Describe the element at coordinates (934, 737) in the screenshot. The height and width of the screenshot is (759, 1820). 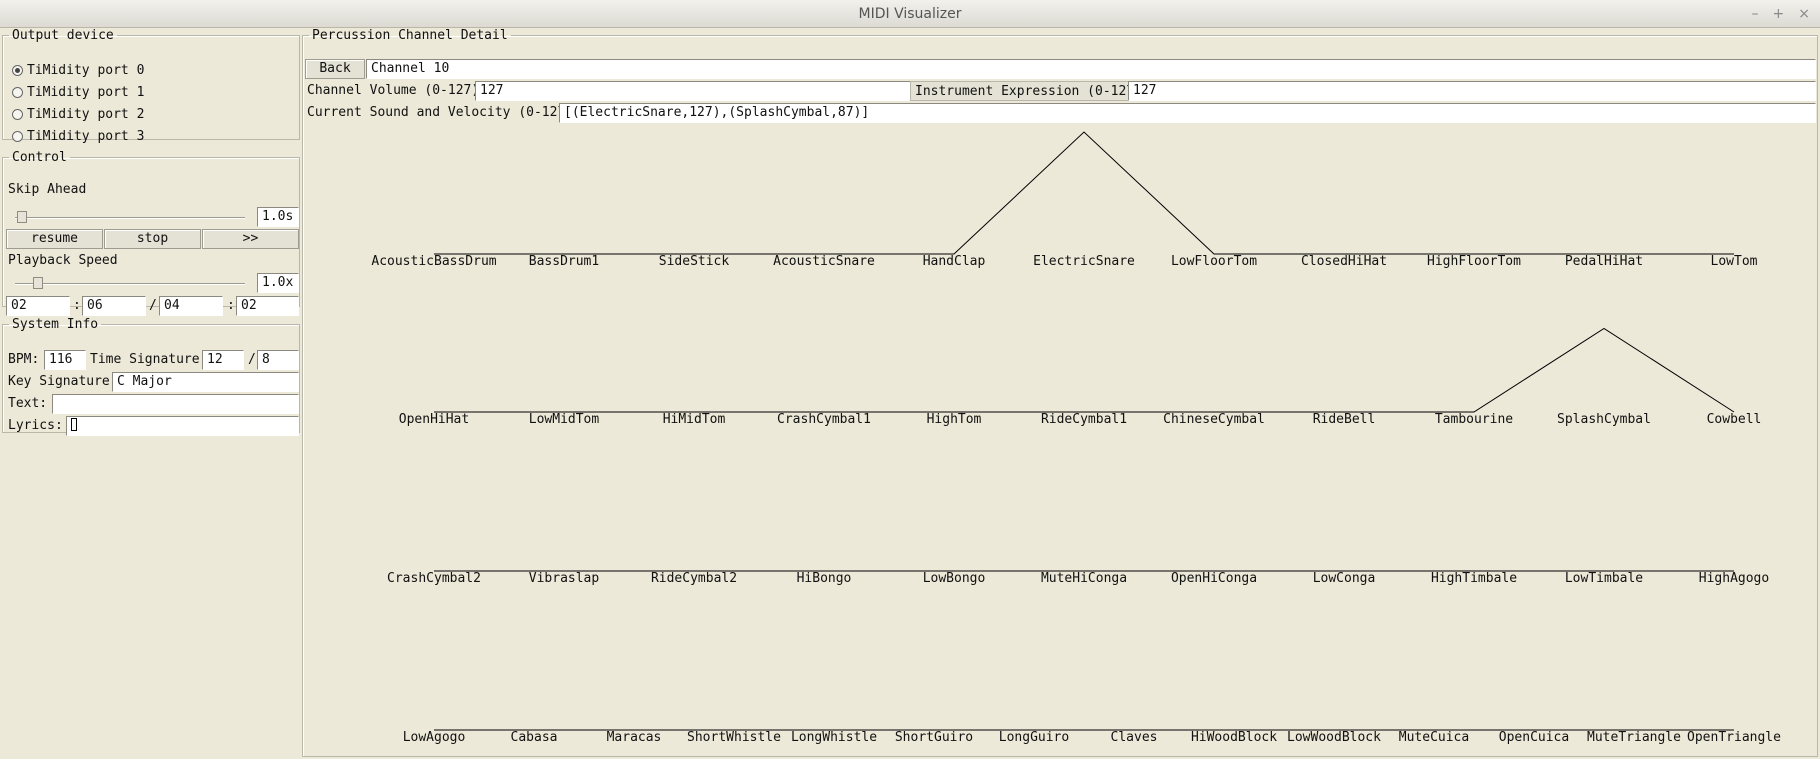
I see `instrument-label: ShortGuiro` at that location.